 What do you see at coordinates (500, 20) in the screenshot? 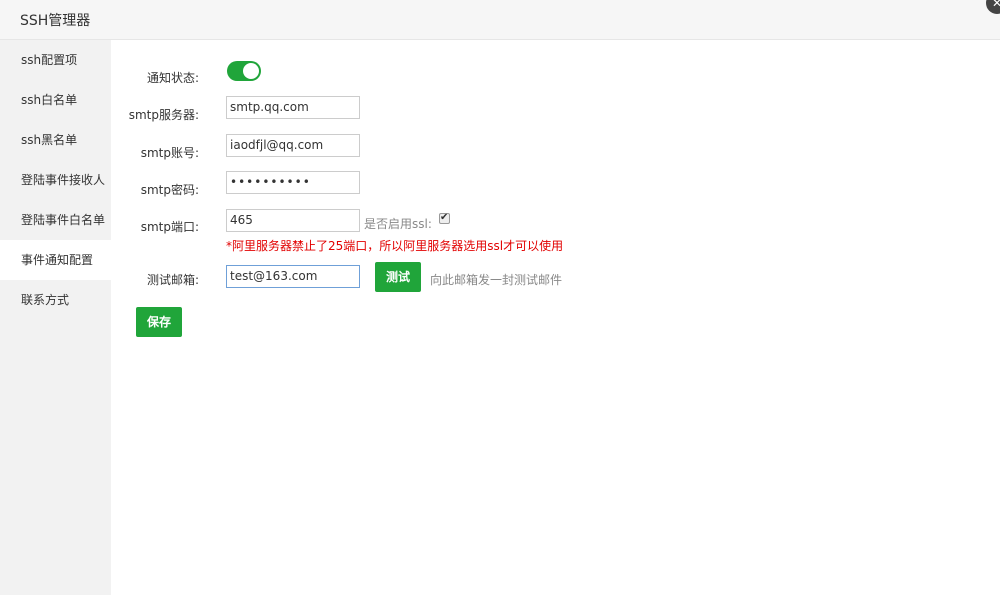
I see `title-bar: SSH管理器` at bounding box center [500, 20].